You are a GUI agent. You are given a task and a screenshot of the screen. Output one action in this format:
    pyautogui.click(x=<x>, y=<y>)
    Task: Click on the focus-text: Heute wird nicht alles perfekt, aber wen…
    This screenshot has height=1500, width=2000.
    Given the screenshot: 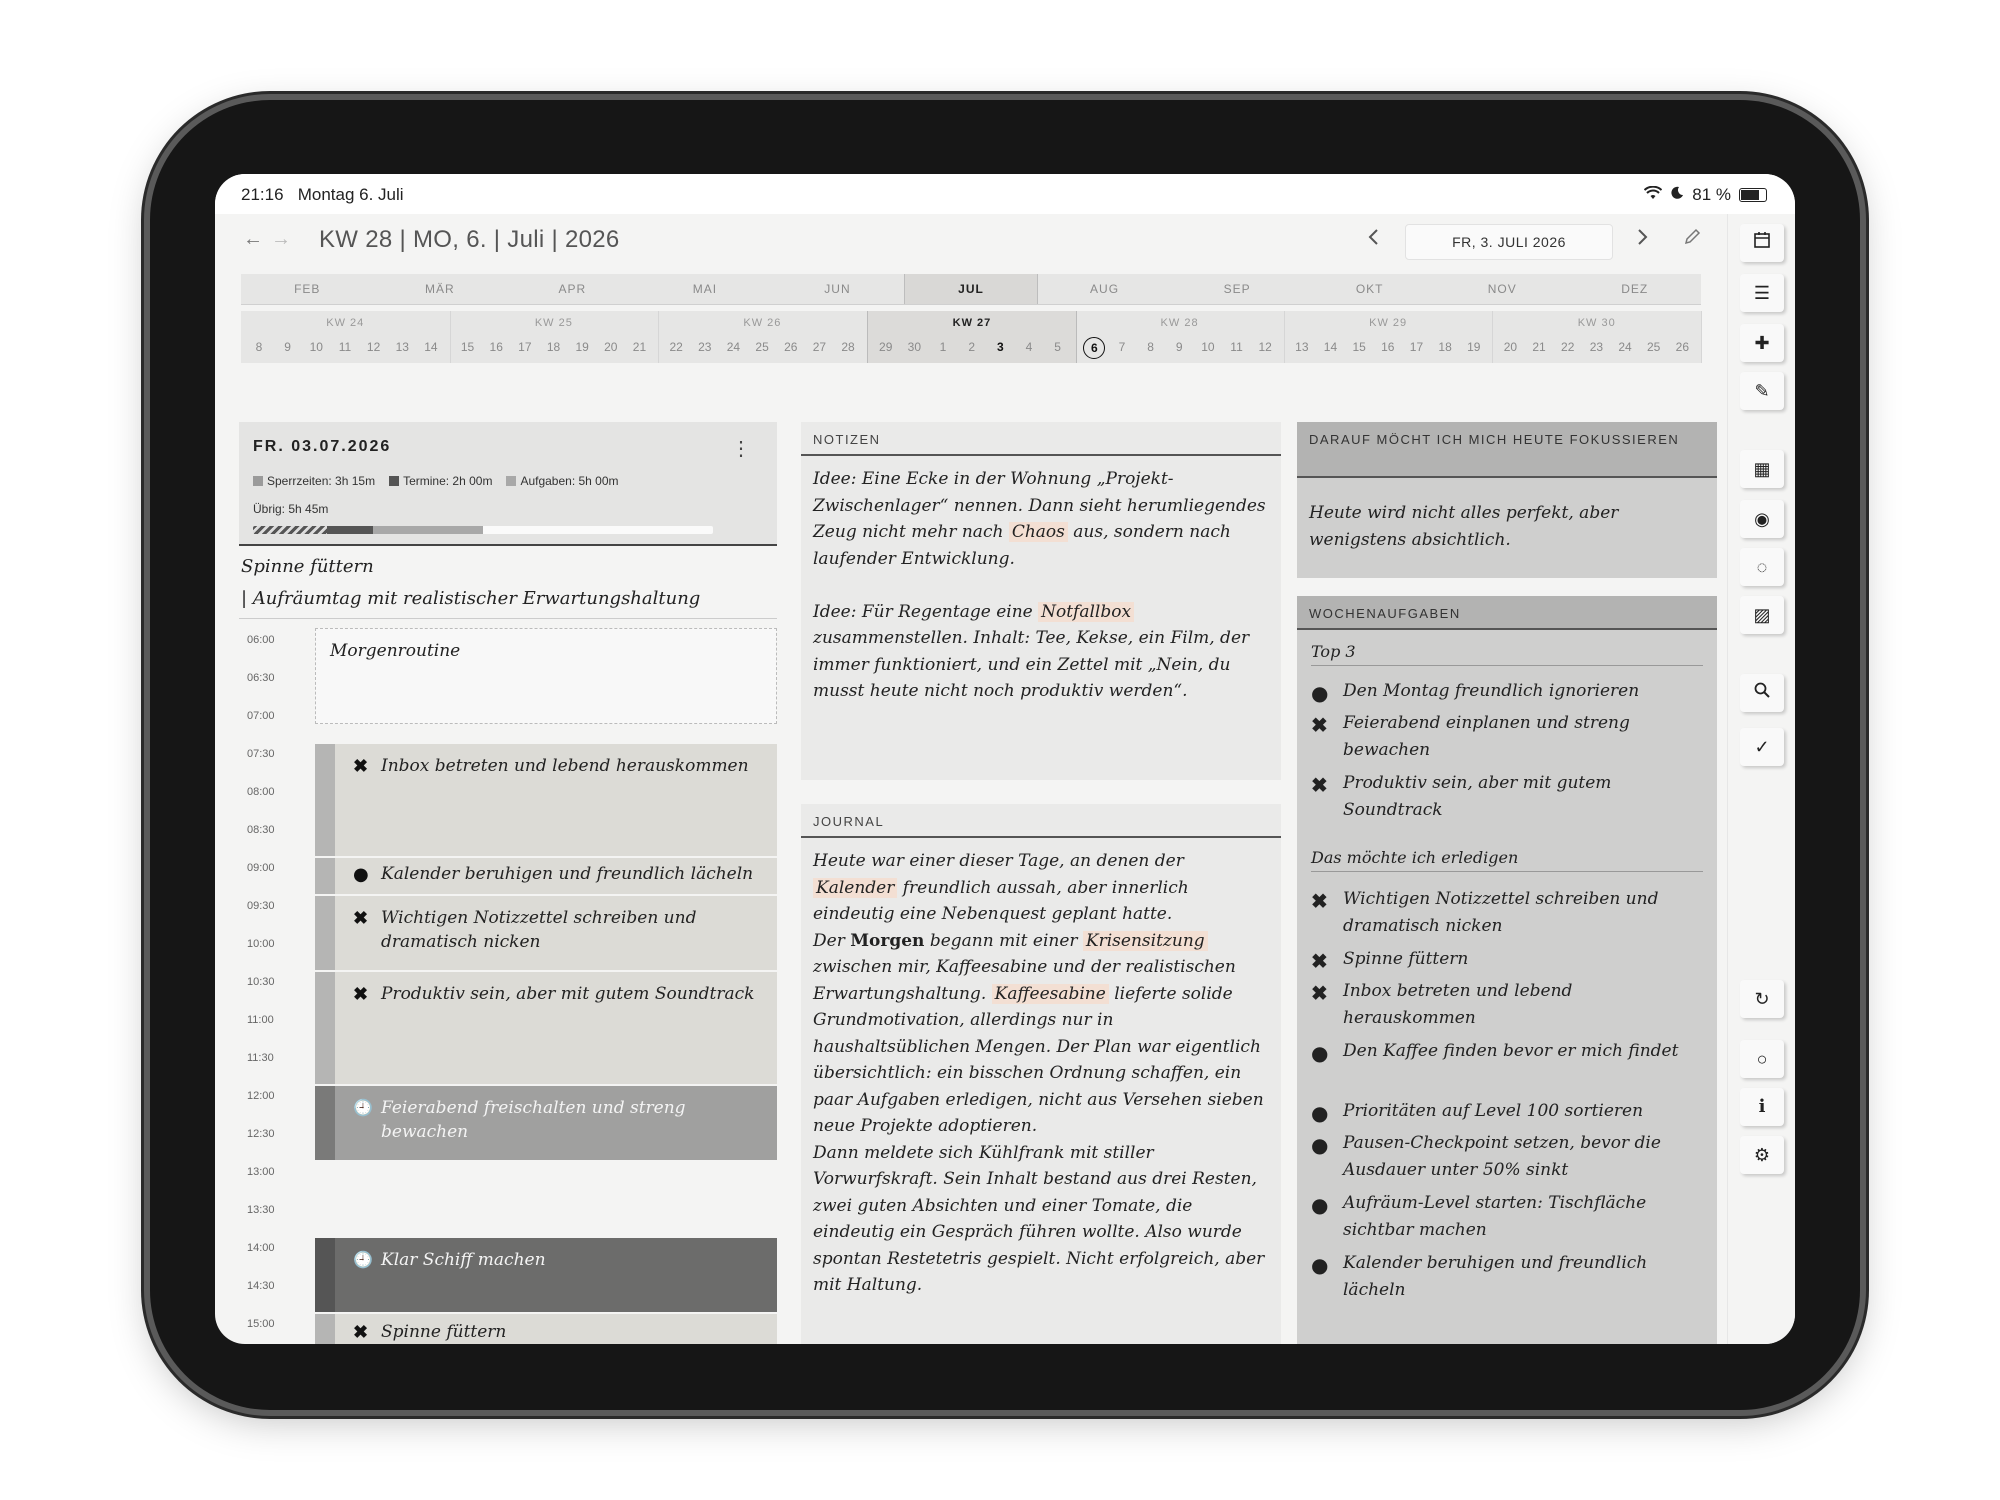 What is the action you would take?
    pyautogui.click(x=1506, y=526)
    